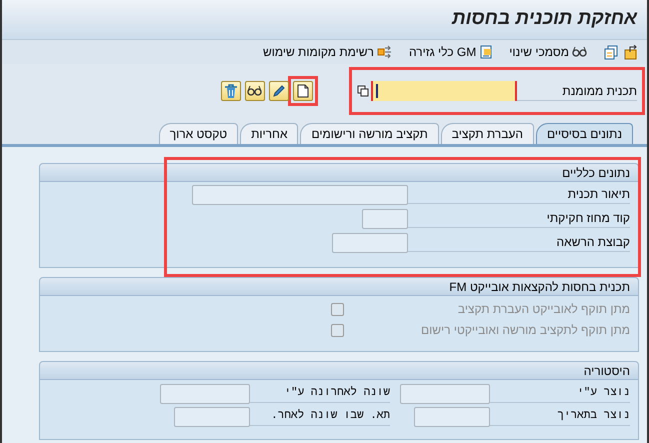 This screenshot has height=443, width=649. I want to click on tab: תקציב מורשה ורישומים, so click(369, 133).